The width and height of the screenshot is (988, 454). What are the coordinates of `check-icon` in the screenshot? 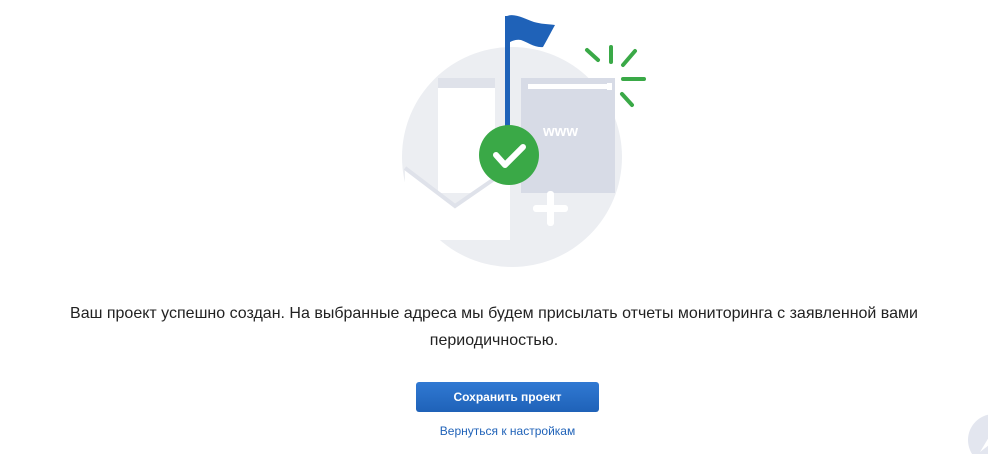 It's located at (509, 155).